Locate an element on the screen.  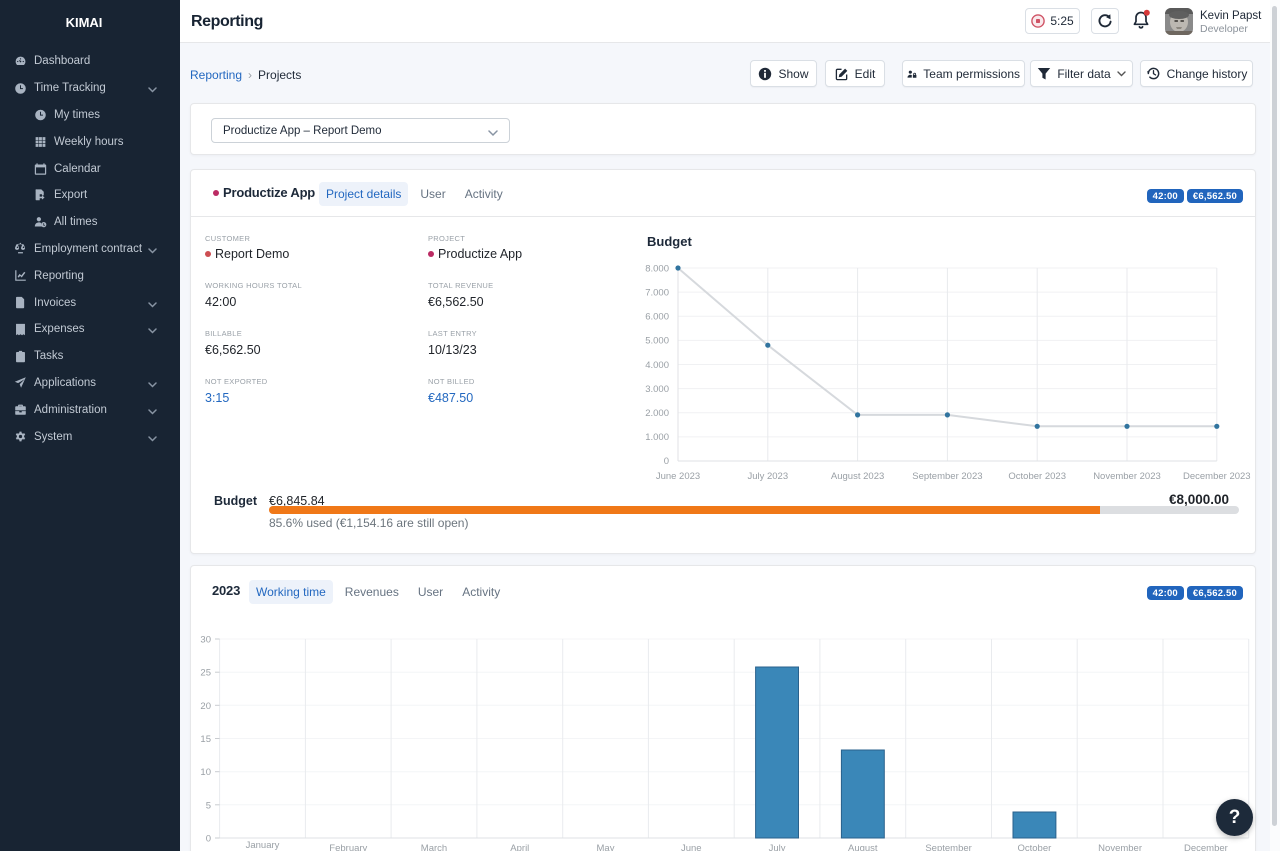
svg-text: July 2023 is located at coordinates (767, 476).